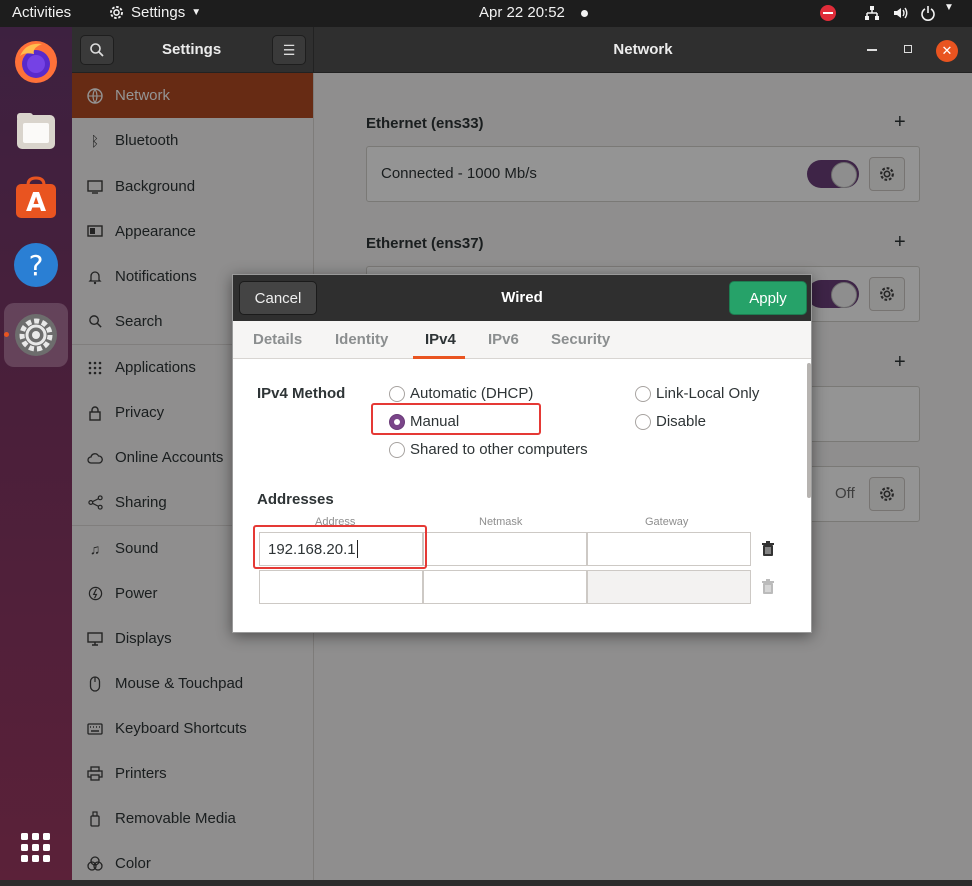  I want to click on method-link-local-radio: Link-Local Only, so click(697, 393).